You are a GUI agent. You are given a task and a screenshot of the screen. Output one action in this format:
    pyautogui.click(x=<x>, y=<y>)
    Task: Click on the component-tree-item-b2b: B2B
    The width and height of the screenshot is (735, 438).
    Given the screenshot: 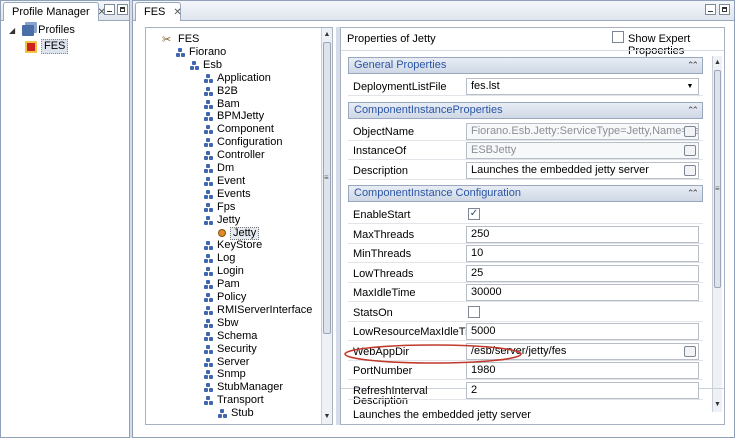 What is the action you would take?
    pyautogui.click(x=221, y=91)
    